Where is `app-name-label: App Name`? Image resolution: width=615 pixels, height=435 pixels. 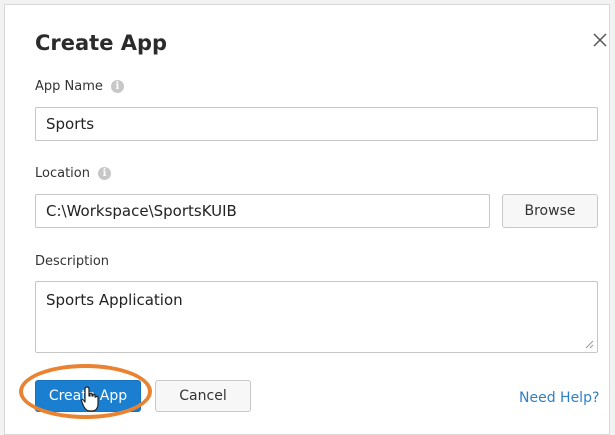
app-name-label: App Name is located at coordinates (69, 86).